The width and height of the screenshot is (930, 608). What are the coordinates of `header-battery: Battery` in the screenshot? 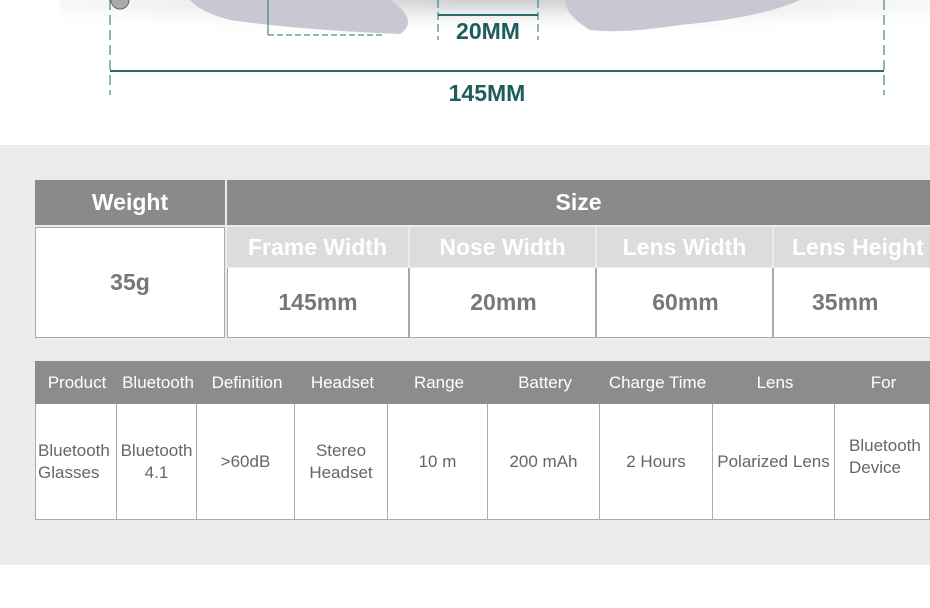 It's located at (545, 382).